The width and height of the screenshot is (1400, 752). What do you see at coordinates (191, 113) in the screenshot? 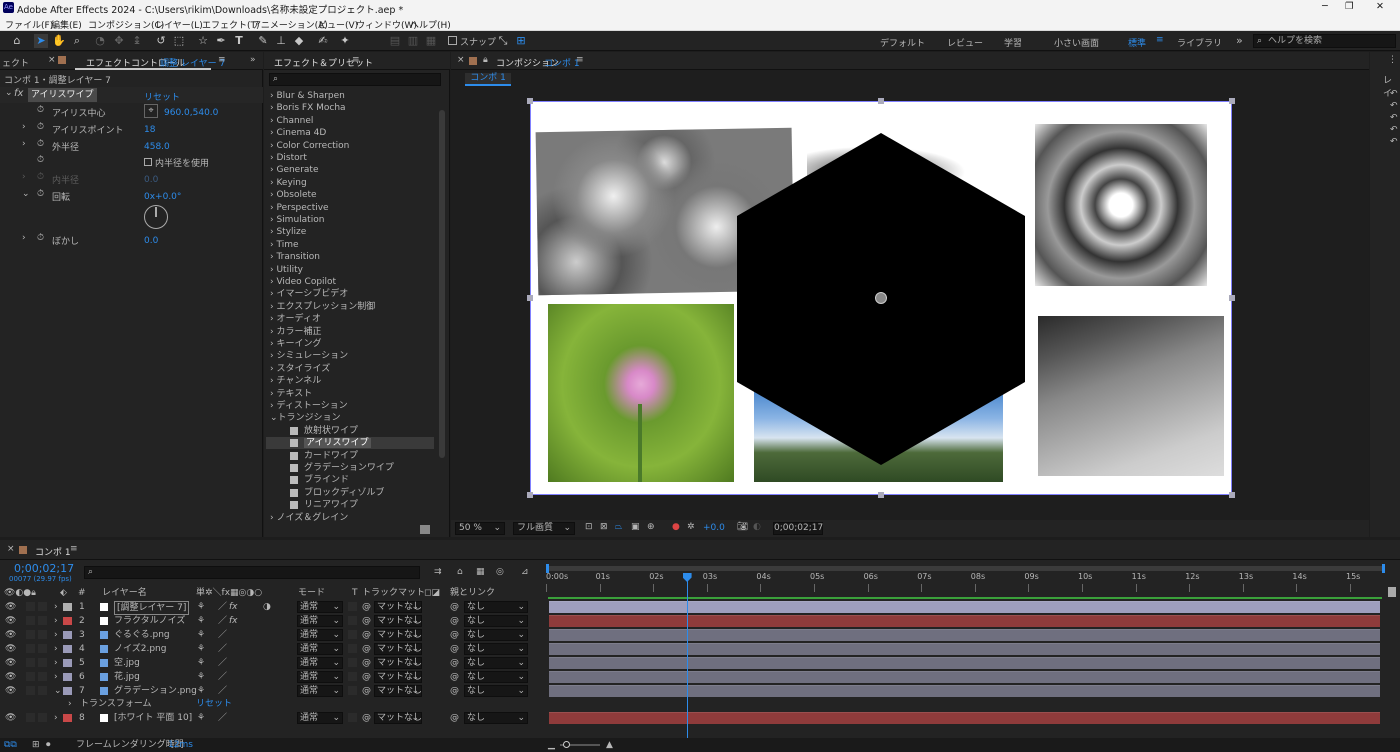
I see `prop-value: 960.0,540.0` at bounding box center [191, 113].